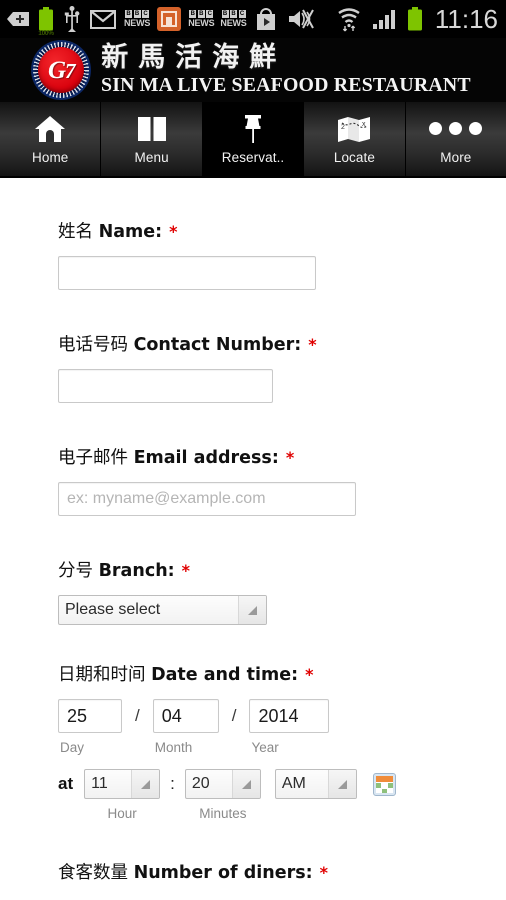 This screenshot has height=900, width=506. What do you see at coordinates (466, 18) in the screenshot?
I see `status-clock: 11:16` at bounding box center [466, 18].